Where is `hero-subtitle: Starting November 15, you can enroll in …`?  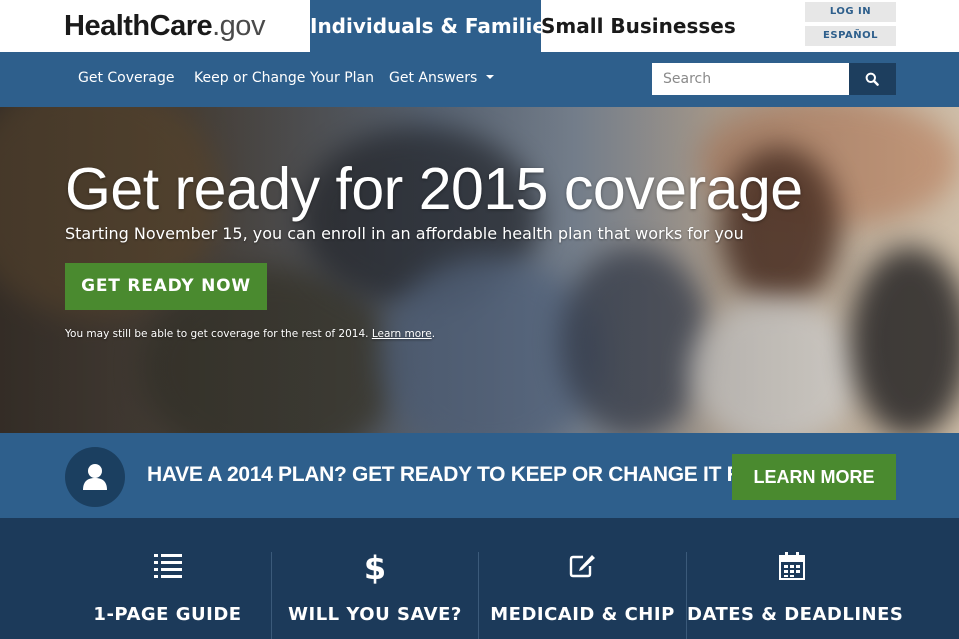 hero-subtitle: Starting November 15, you can enroll in … is located at coordinates (404, 233).